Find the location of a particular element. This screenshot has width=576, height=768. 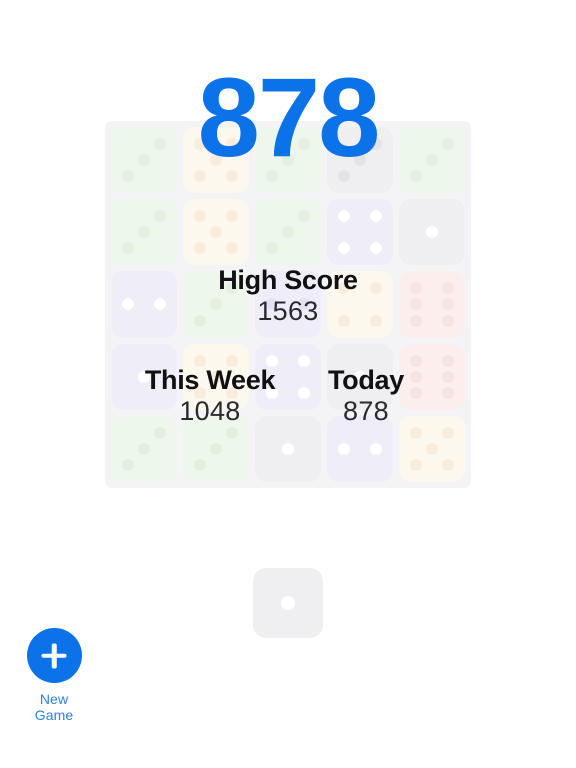

next-die-preview is located at coordinates (288, 603).